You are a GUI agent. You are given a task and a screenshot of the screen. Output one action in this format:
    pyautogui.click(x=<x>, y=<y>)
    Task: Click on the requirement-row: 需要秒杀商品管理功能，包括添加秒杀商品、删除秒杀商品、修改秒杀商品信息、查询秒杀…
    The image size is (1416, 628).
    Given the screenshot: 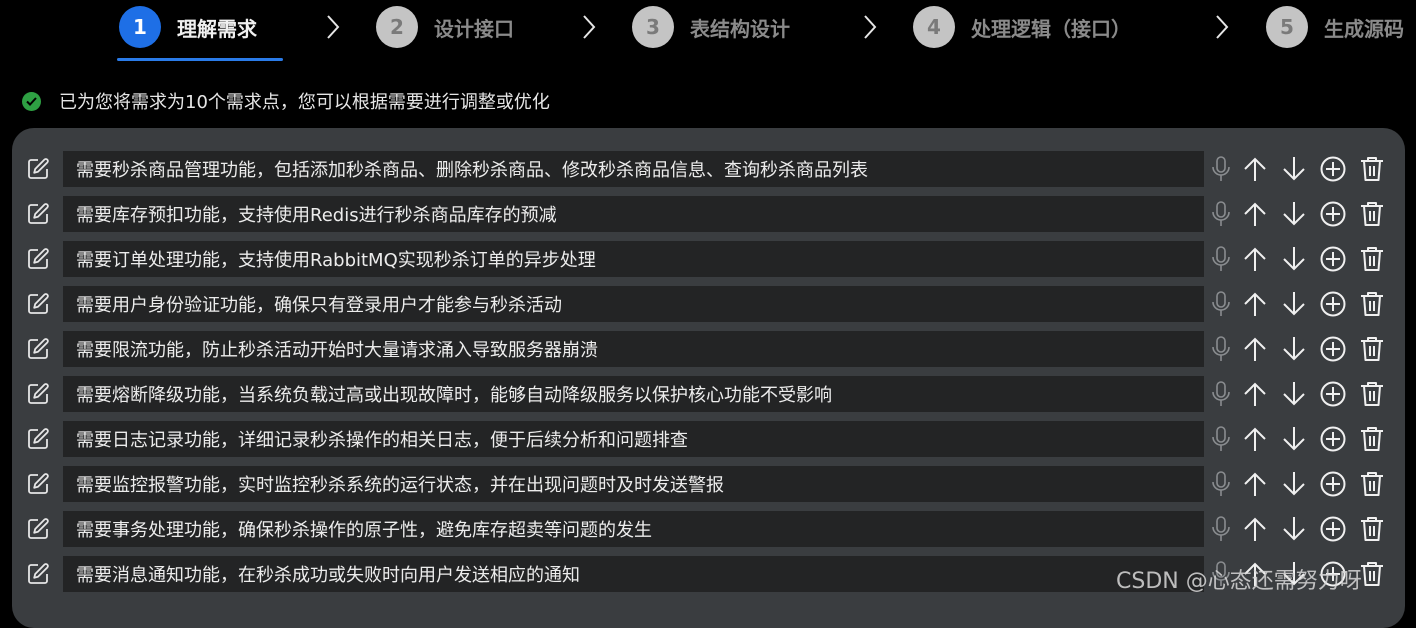 What is the action you would take?
    pyautogui.click(x=708, y=169)
    